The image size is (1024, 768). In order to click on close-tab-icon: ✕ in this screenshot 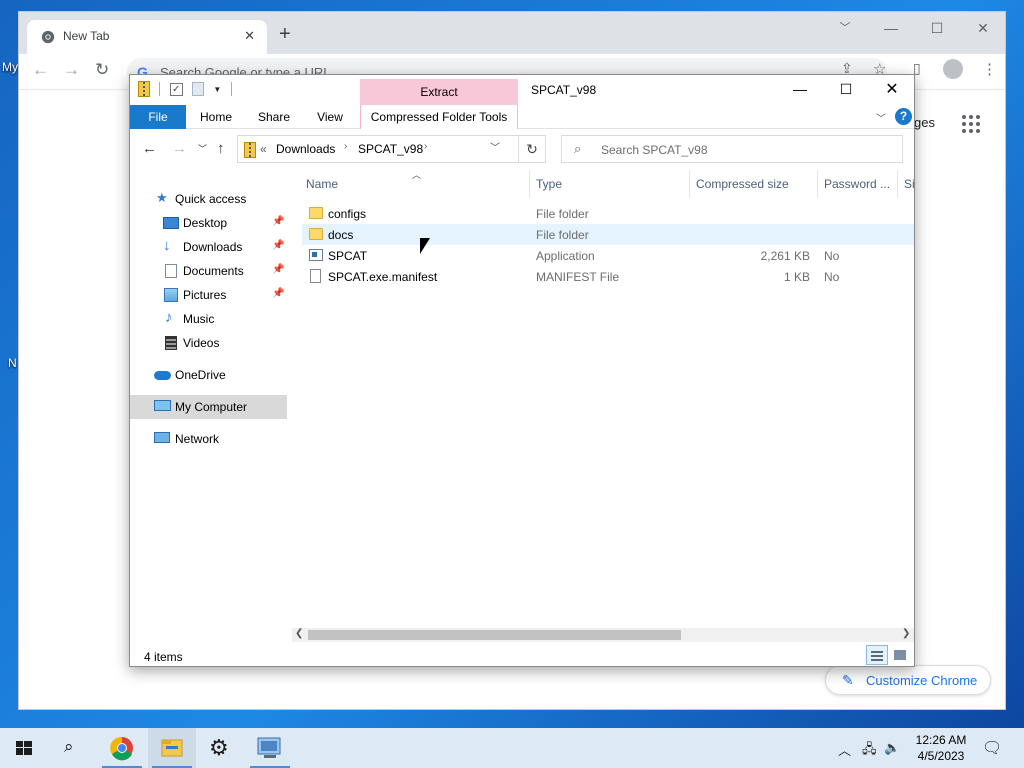, I will do `click(249, 36)`.